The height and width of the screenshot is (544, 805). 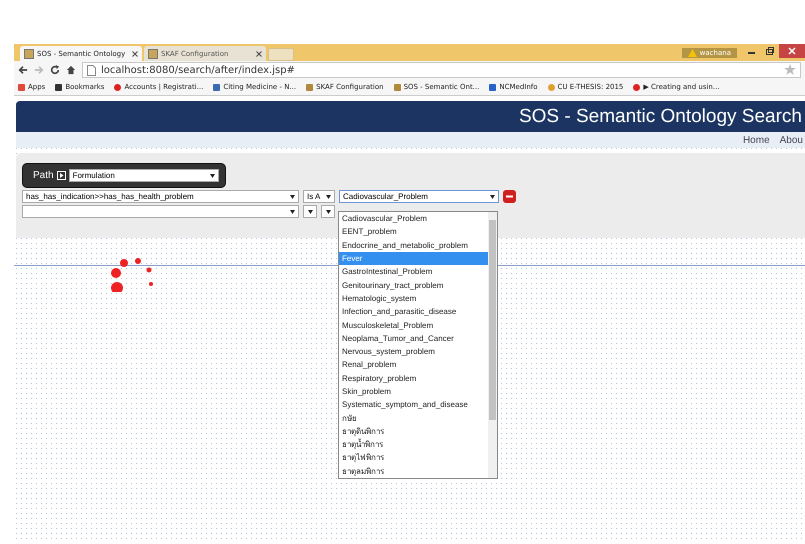 I want to click on path-label: Path, so click(x=43, y=175).